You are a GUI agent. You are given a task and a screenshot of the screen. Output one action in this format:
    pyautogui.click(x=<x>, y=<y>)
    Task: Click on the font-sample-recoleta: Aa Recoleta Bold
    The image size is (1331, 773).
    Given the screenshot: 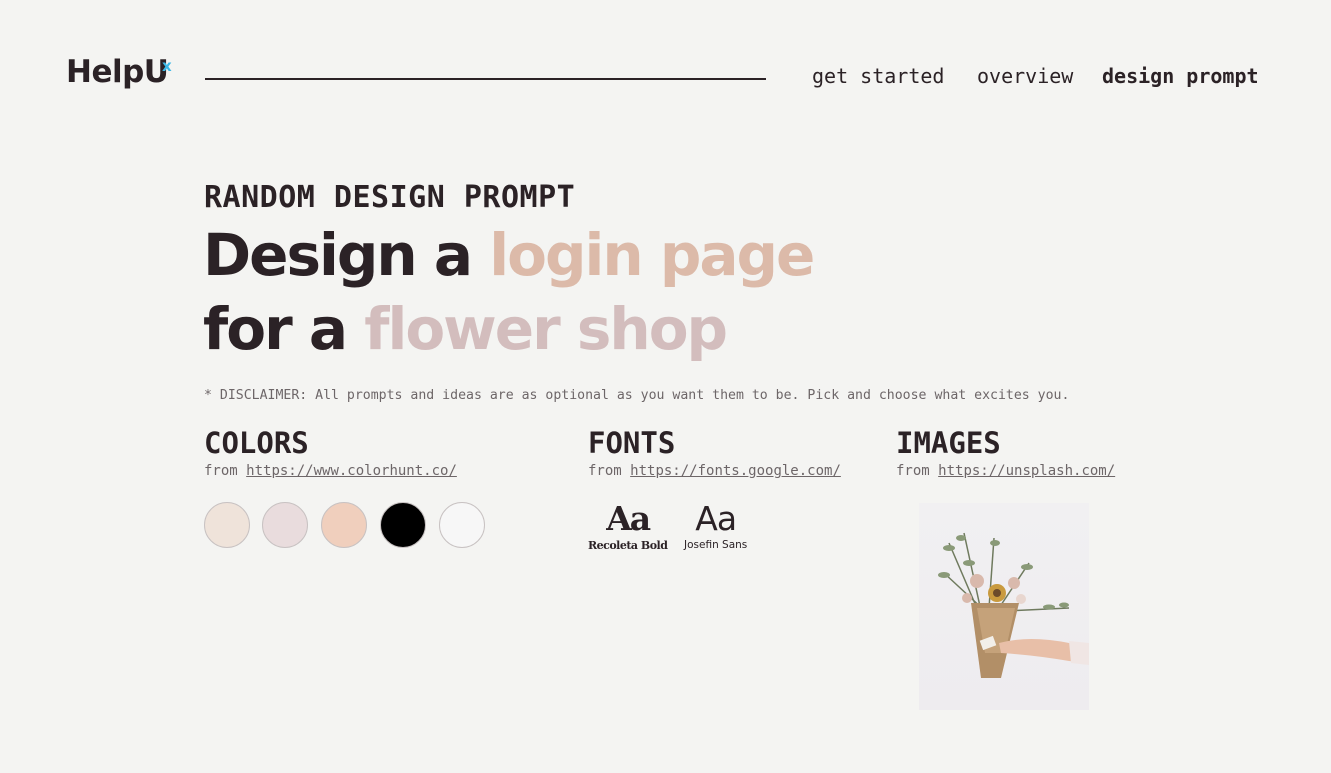 What is the action you would take?
    pyautogui.click(x=628, y=525)
    